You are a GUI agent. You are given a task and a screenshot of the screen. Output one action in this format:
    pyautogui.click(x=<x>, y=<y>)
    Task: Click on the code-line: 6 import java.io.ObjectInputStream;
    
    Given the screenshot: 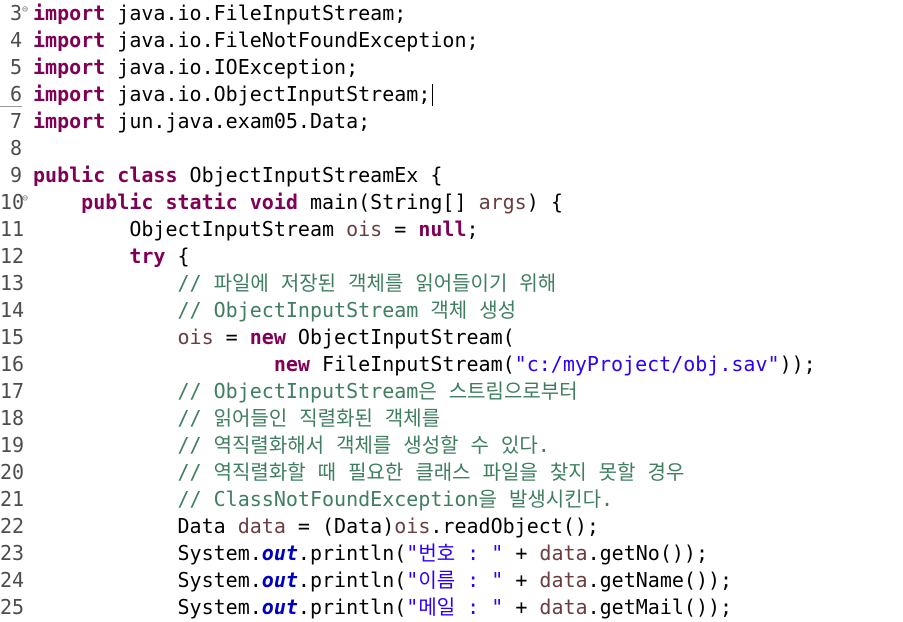 What is the action you would take?
    pyautogui.click(x=451, y=94)
    